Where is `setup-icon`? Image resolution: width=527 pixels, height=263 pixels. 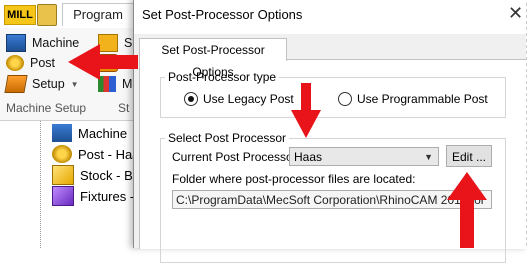 setup-icon is located at coordinates (16, 84).